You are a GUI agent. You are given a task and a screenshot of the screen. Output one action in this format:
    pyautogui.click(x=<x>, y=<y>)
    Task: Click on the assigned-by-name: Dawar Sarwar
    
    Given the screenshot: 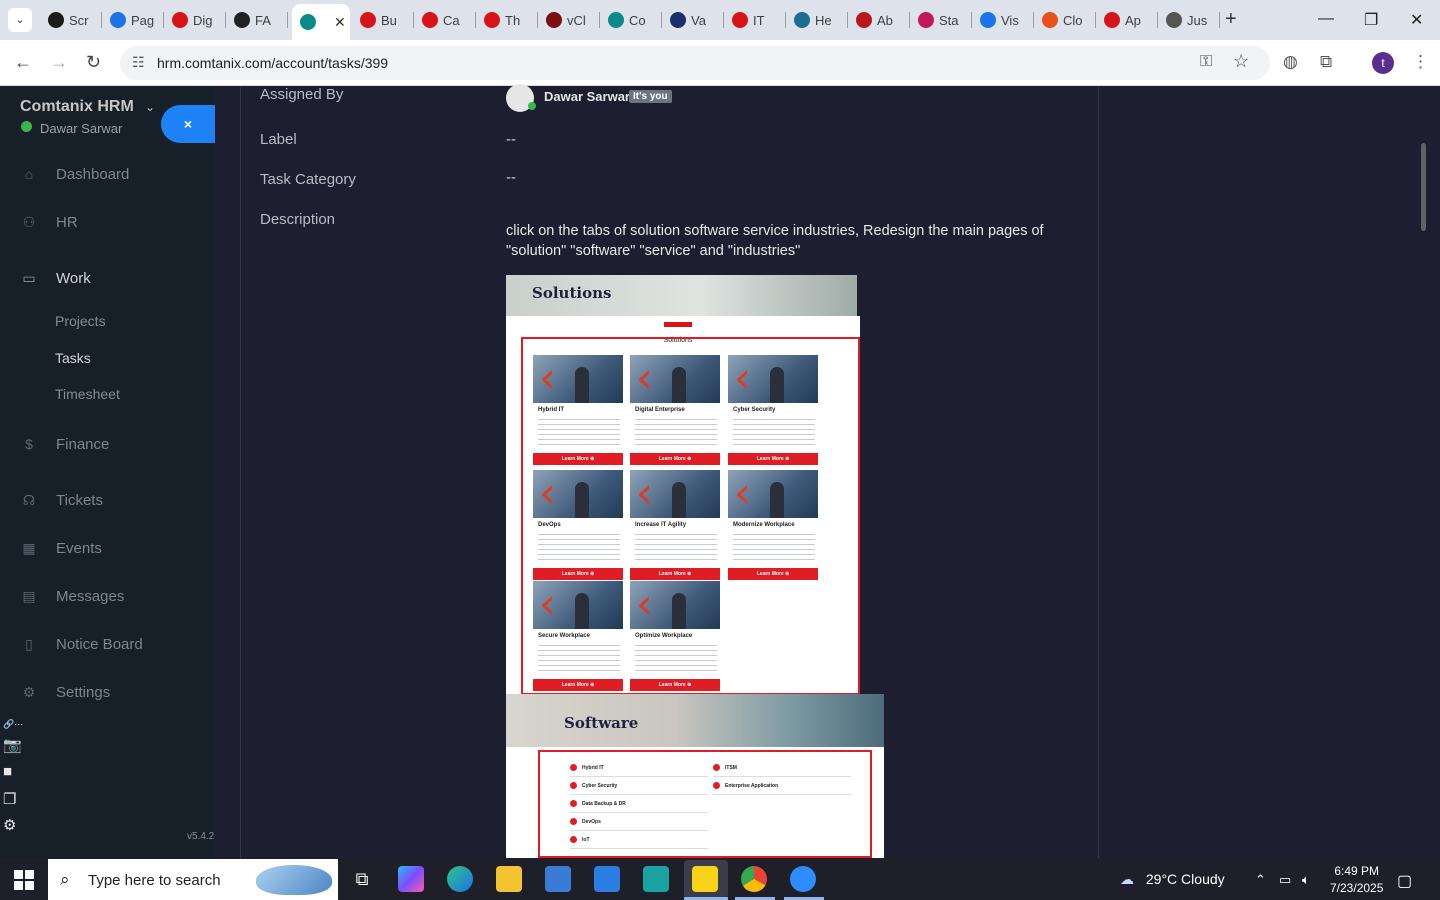 What is the action you would take?
    pyautogui.click(x=587, y=96)
    